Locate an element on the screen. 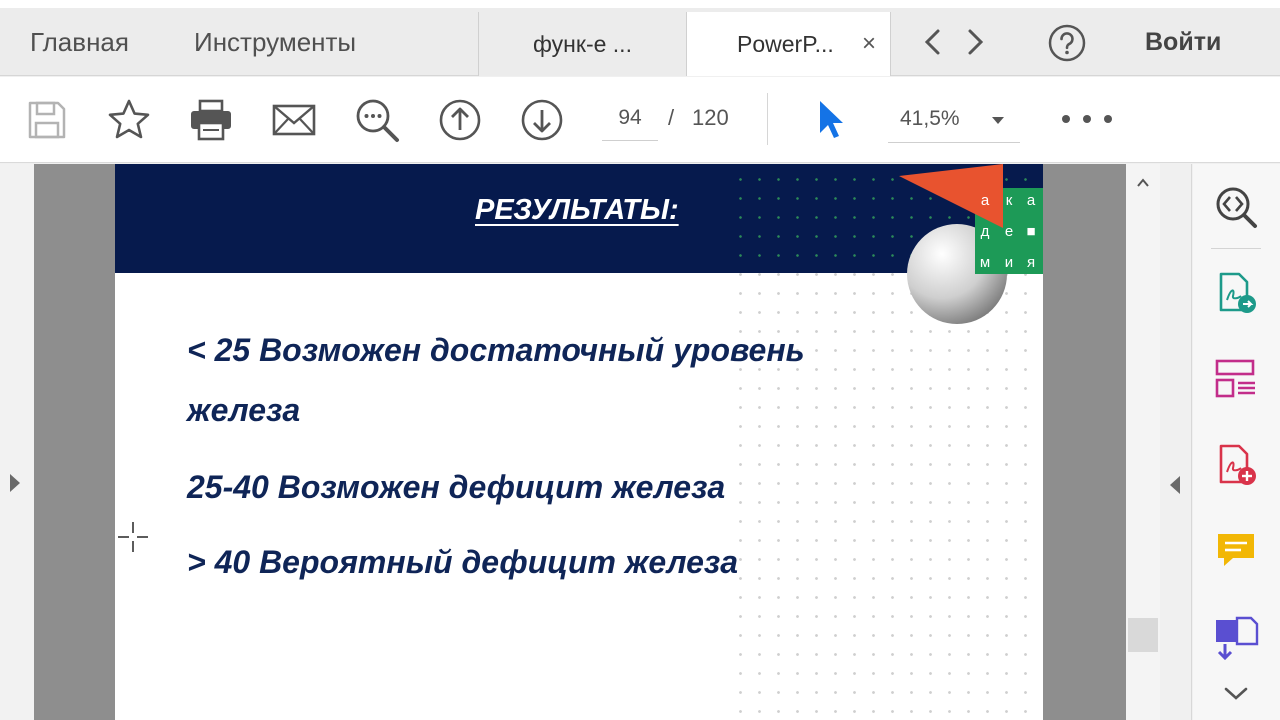 Image resolution: width=1280 pixels, height=720 pixels. tools-panel is located at coordinates (1236, 442).